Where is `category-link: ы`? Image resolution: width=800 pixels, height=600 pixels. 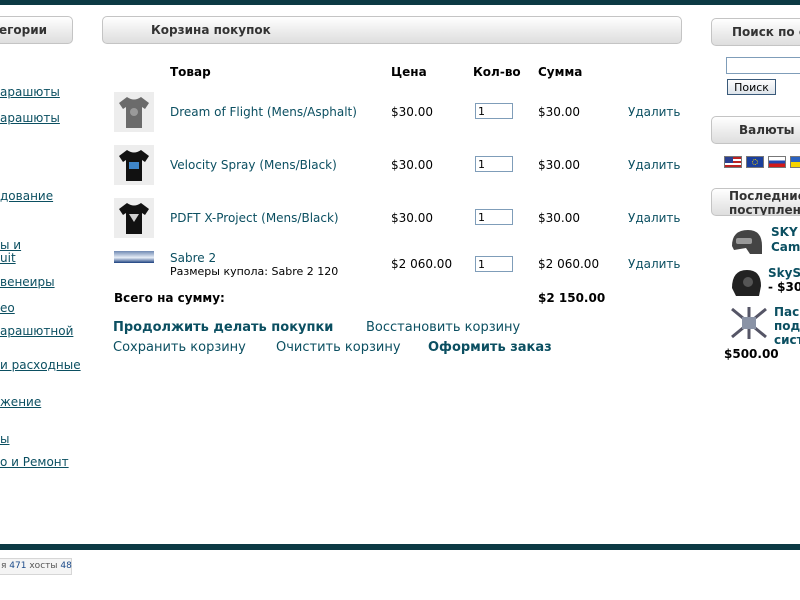 category-link: ы is located at coordinates (4, 439).